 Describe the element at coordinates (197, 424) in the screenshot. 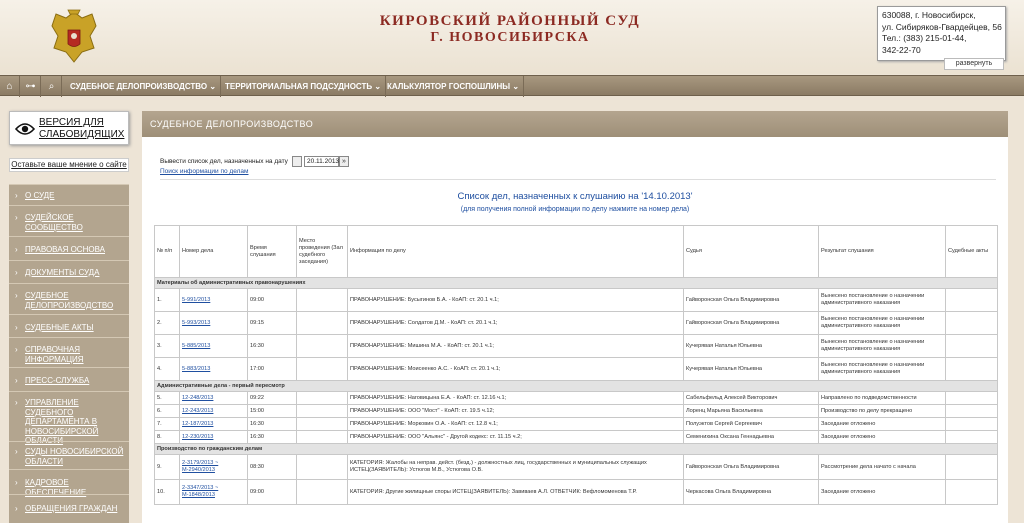

I see `case-number-link: 12-187/2013` at that location.